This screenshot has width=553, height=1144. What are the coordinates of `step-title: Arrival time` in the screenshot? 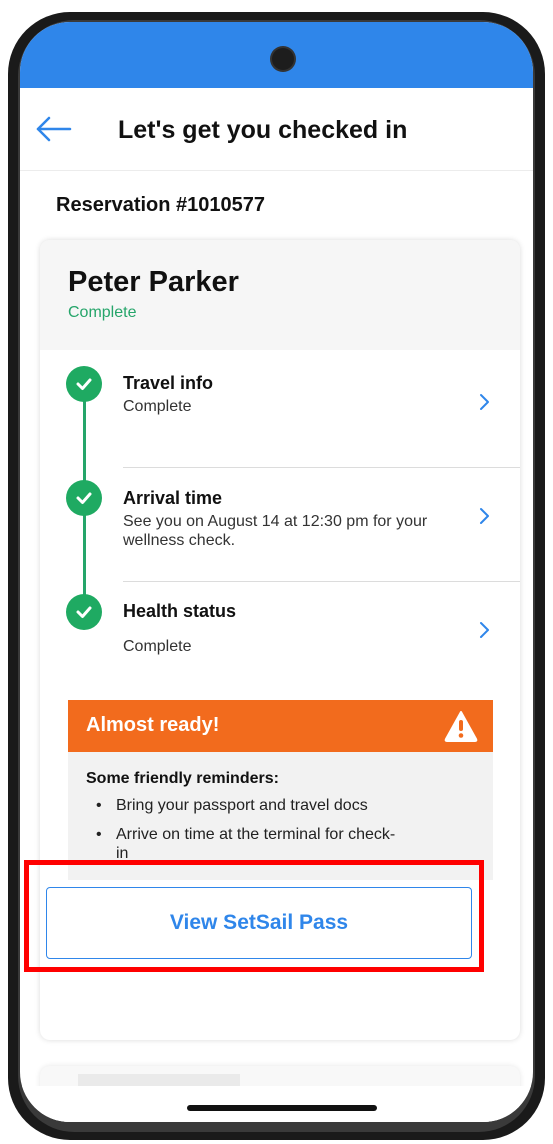 It's located at (173, 498).